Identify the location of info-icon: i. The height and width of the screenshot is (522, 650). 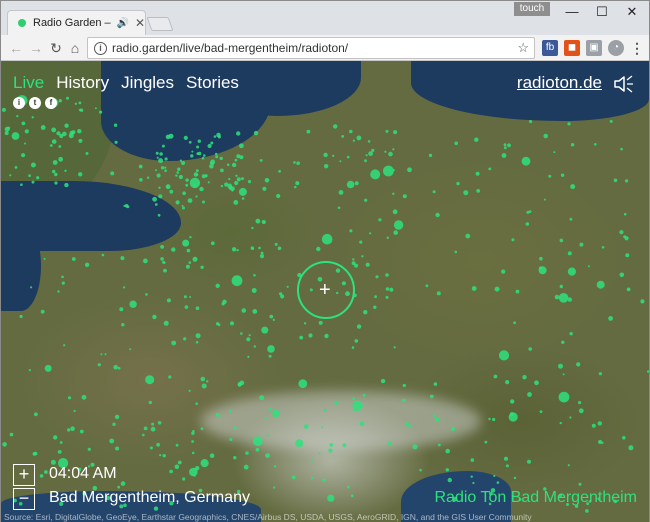
(19, 103).